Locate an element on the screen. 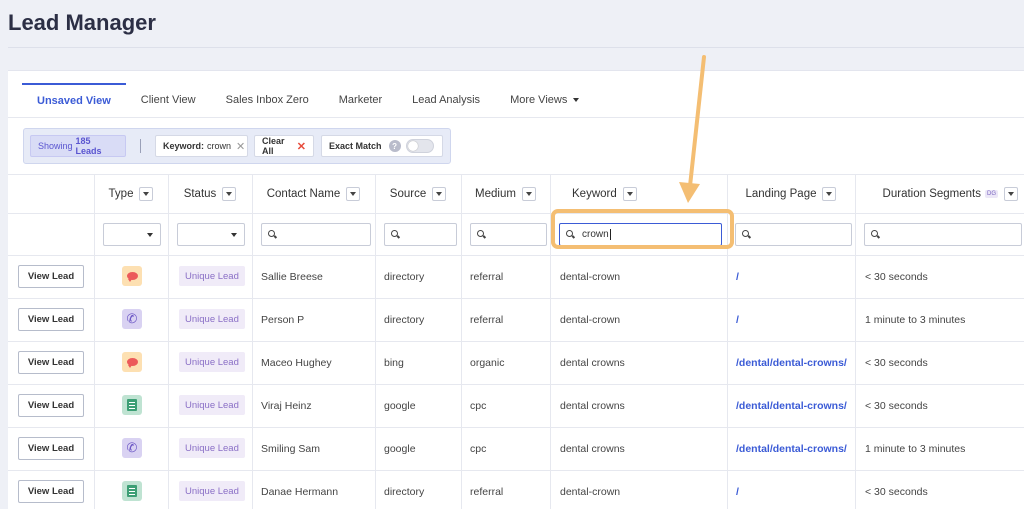  tab-sales-inbox-zero: Sales Inbox Zero is located at coordinates (267, 100).